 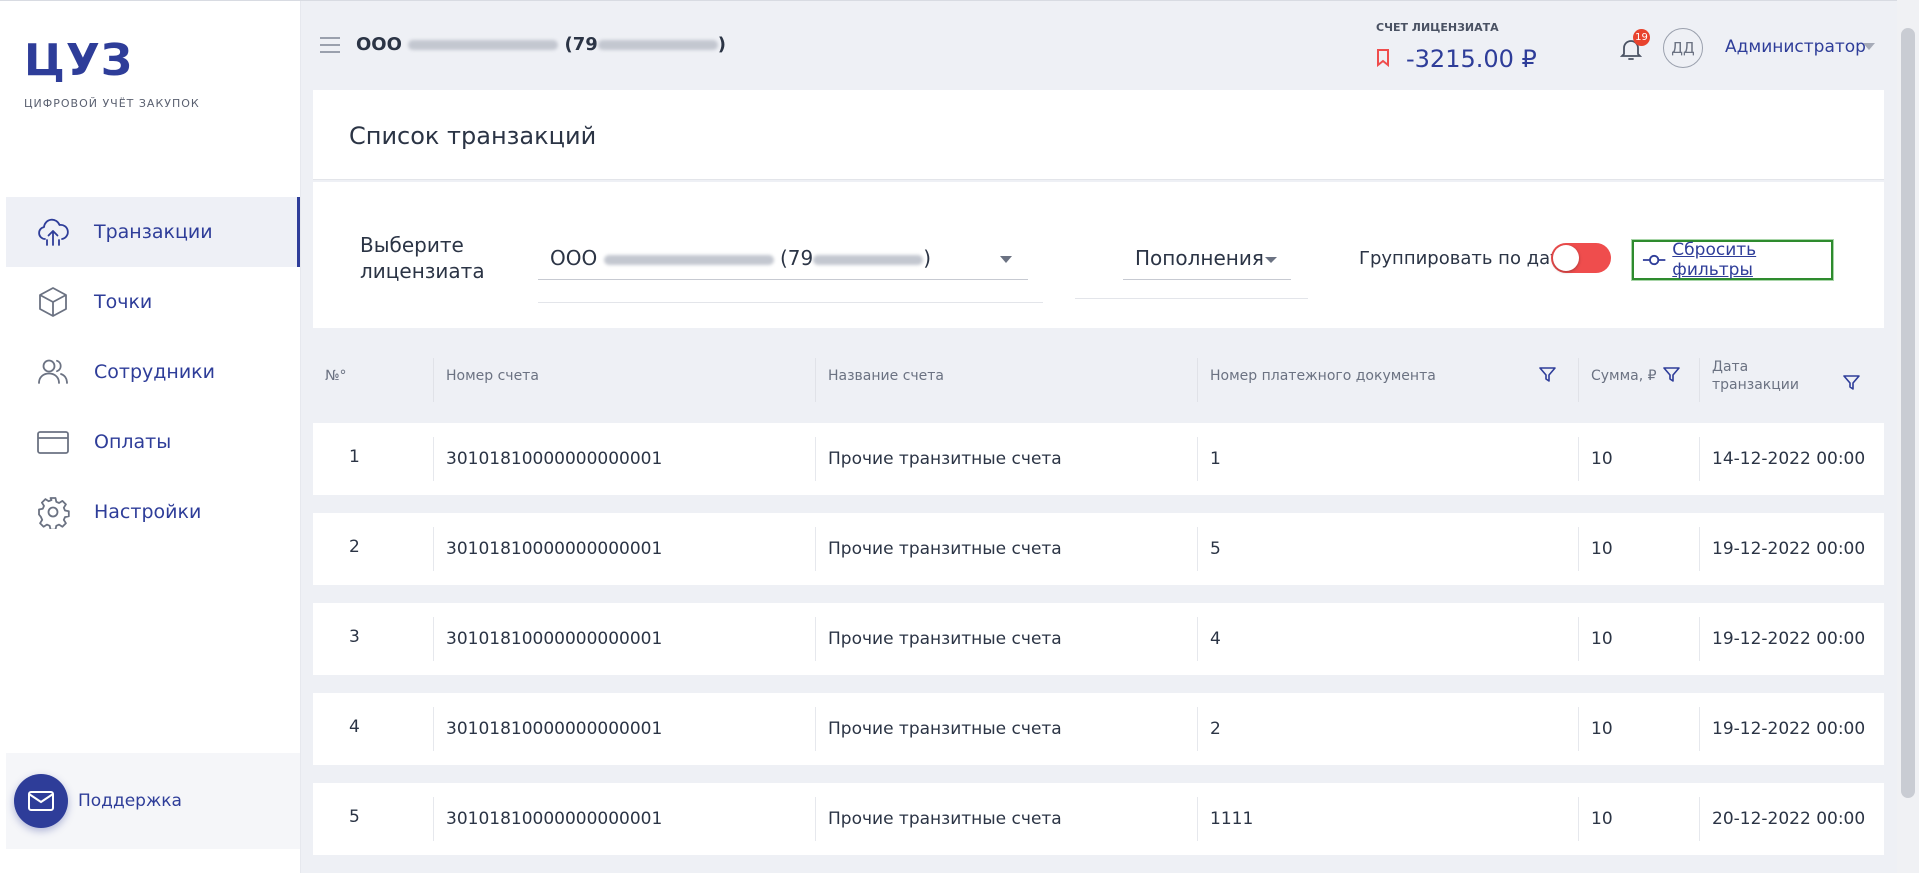 I want to click on sidebar-item-payments: Оплаты, so click(x=153, y=442).